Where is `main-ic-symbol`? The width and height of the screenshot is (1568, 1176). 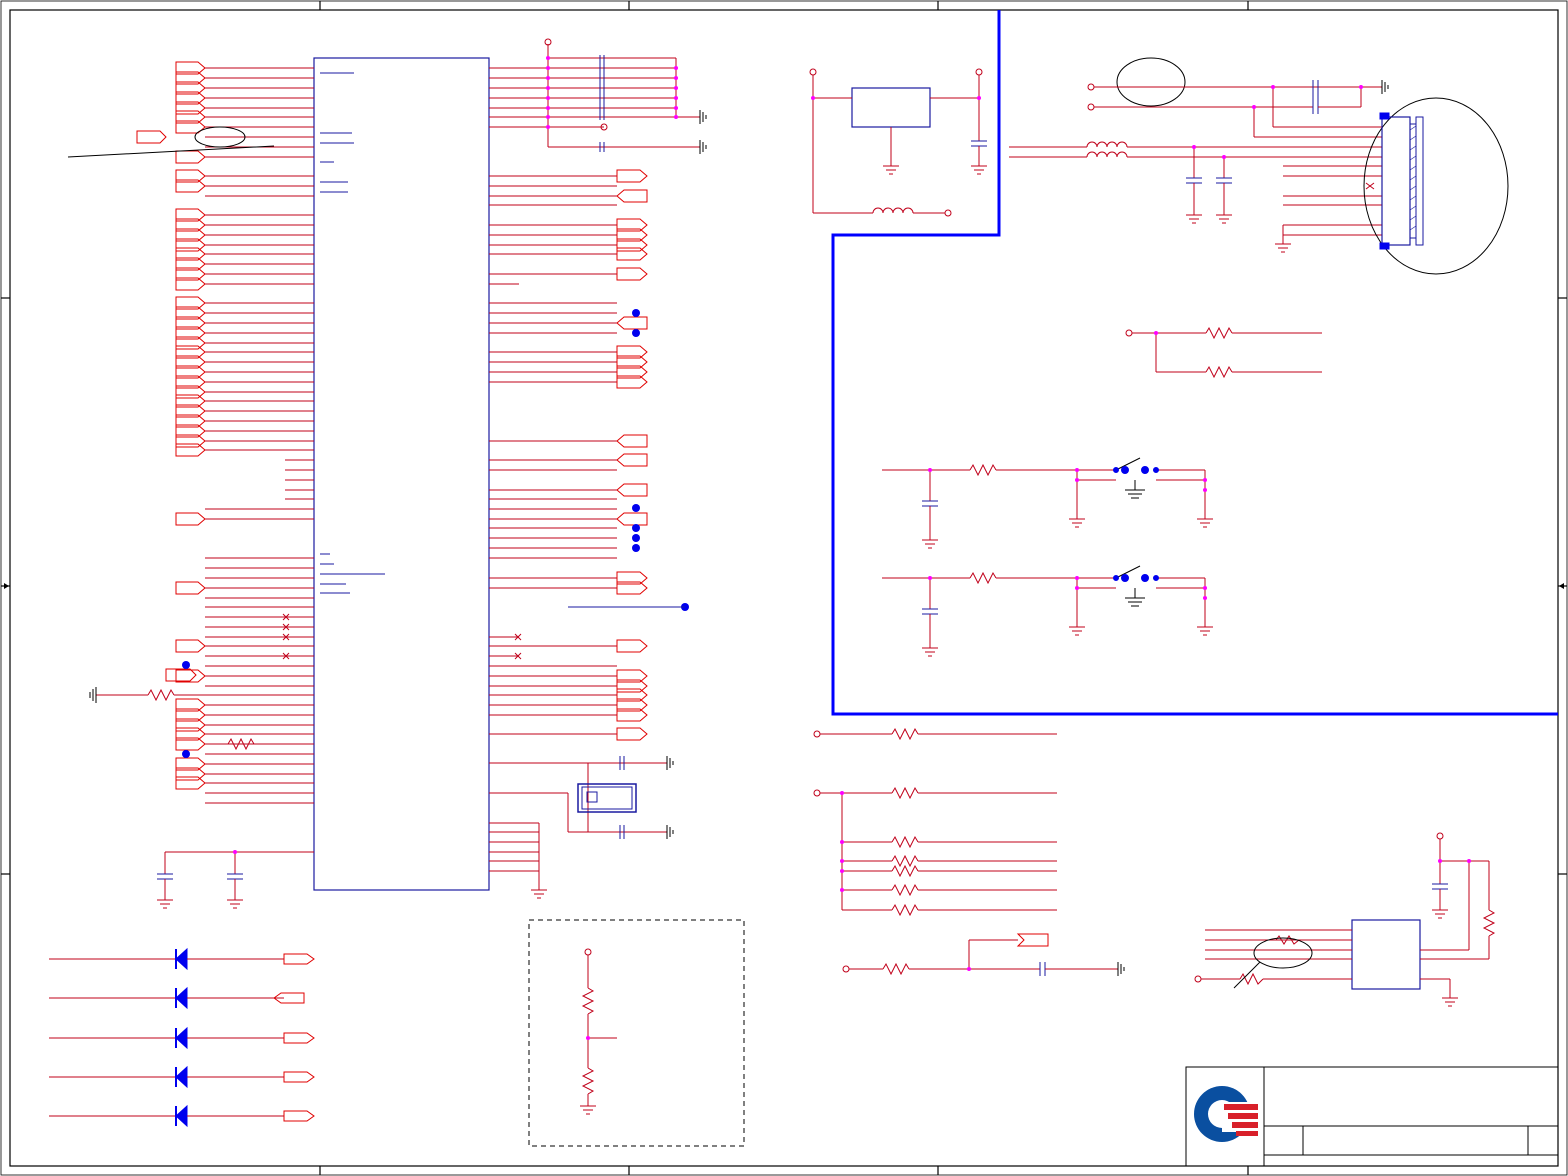
main-ic-symbol is located at coordinates (401, 474).